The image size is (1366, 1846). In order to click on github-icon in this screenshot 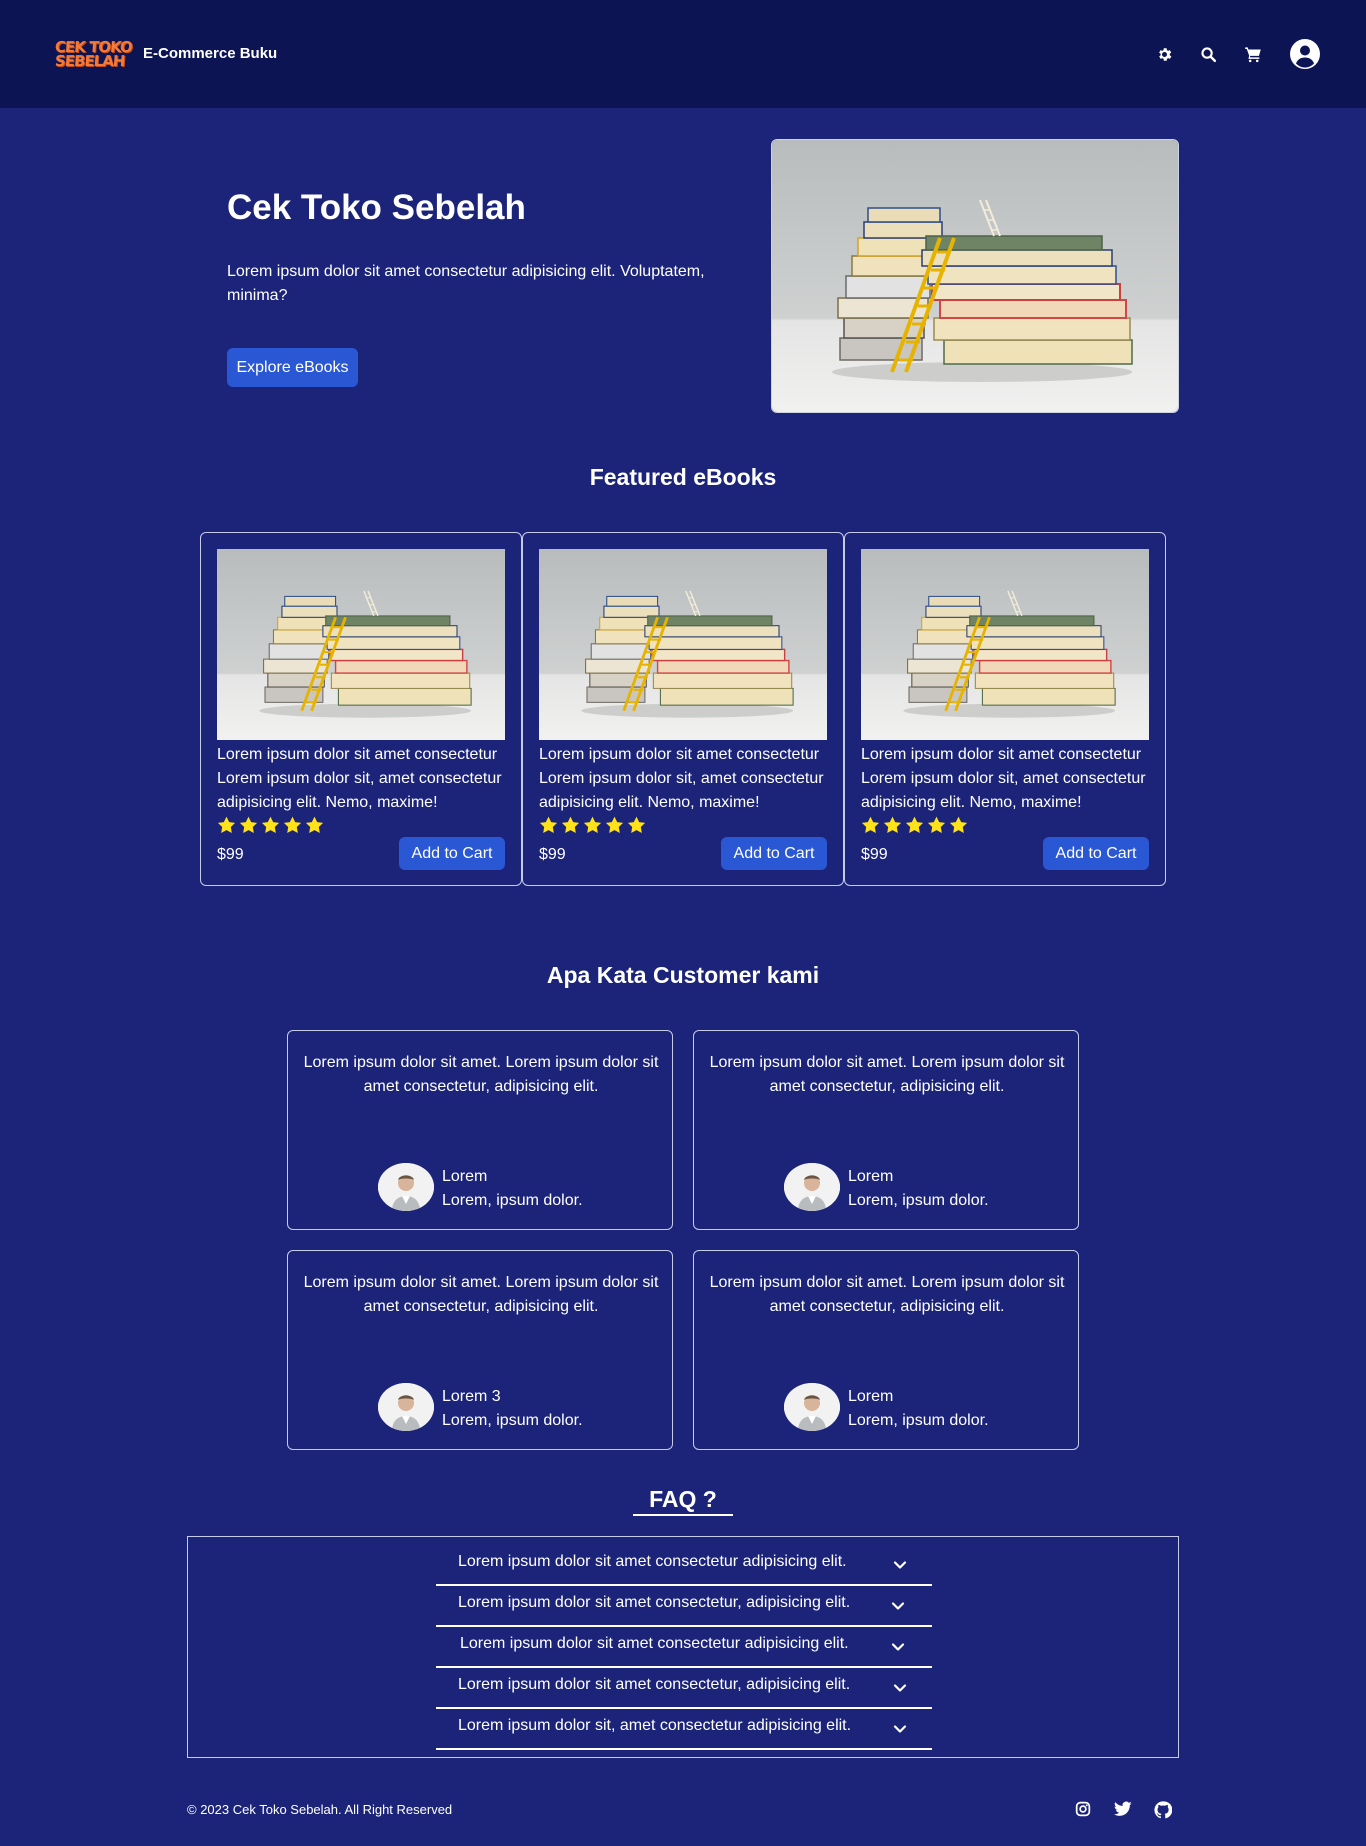, I will do `click(1163, 1810)`.